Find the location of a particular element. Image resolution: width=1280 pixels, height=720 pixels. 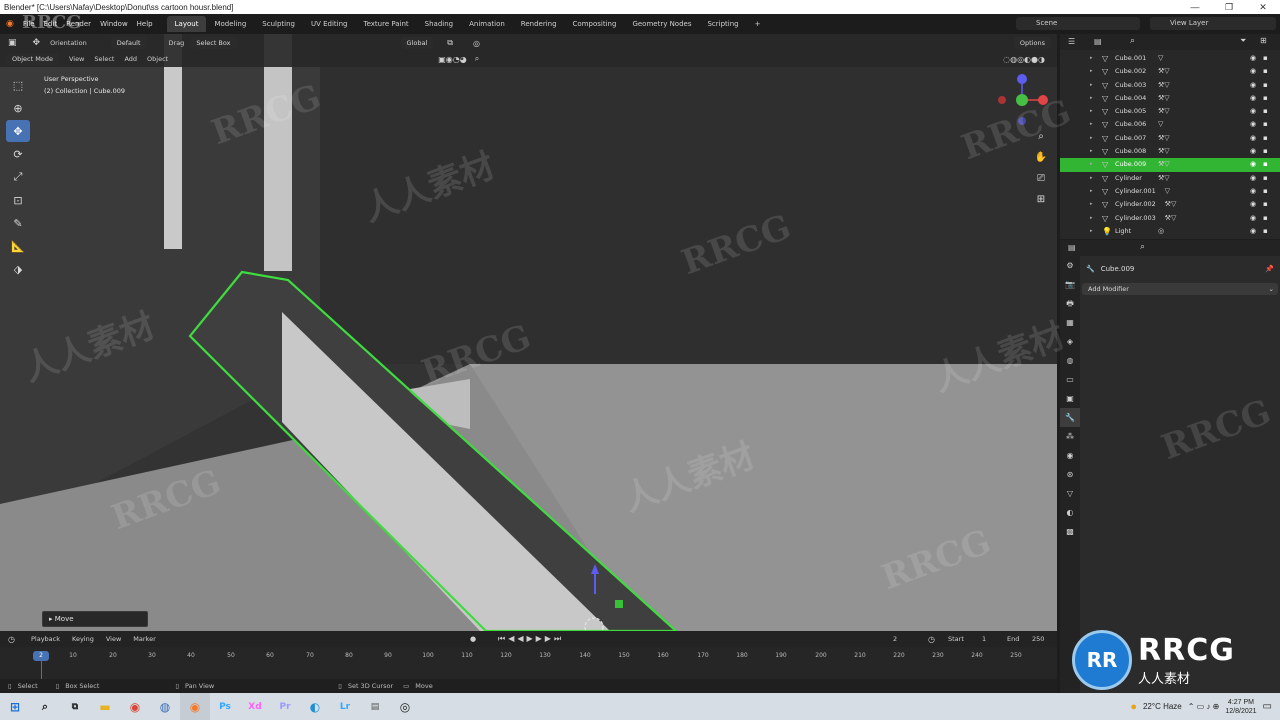

last-operator-panel: ▸ Move is located at coordinates (95, 619).